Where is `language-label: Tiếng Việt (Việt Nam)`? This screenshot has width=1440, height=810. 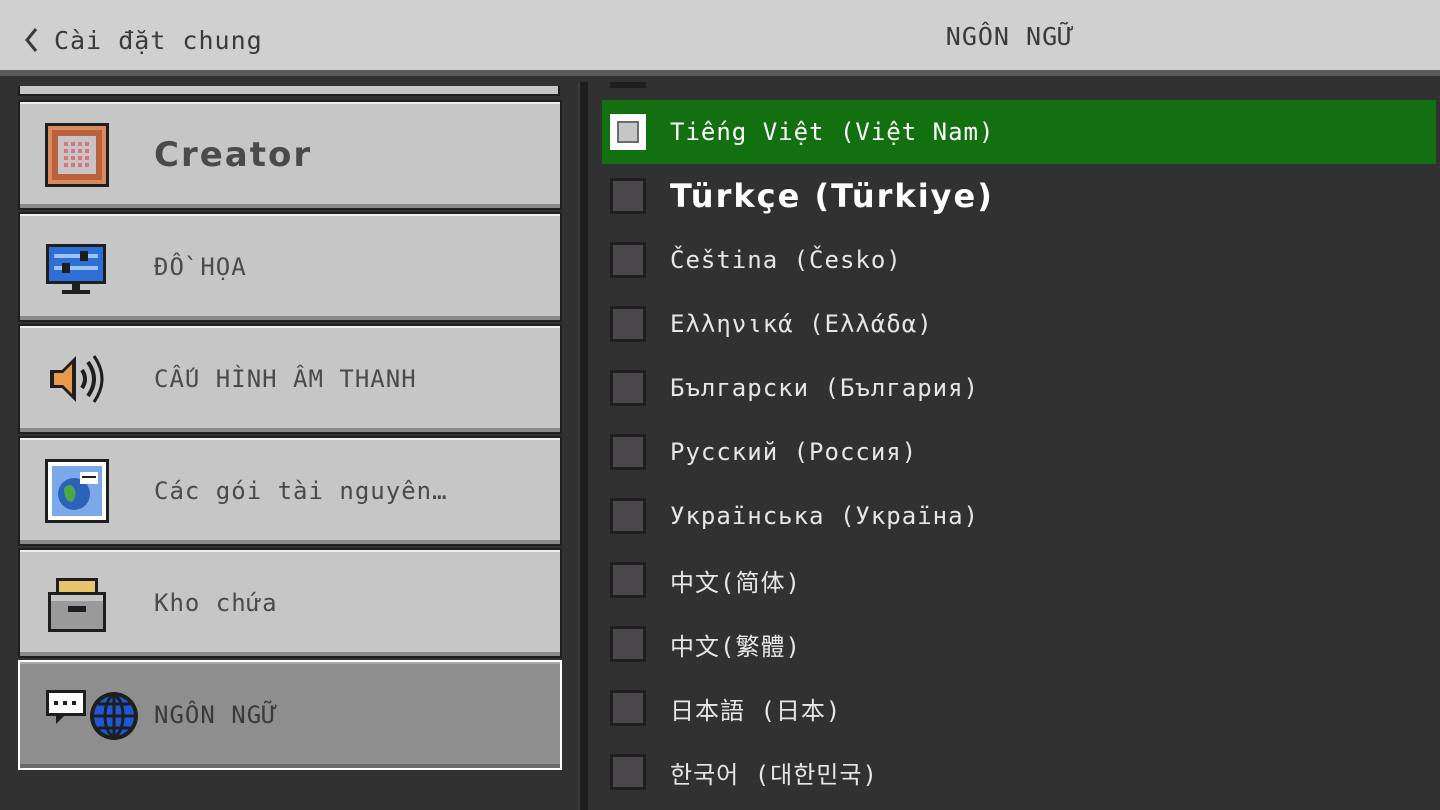
language-label: Tiếng Việt (Việt Nam) is located at coordinates (832, 132).